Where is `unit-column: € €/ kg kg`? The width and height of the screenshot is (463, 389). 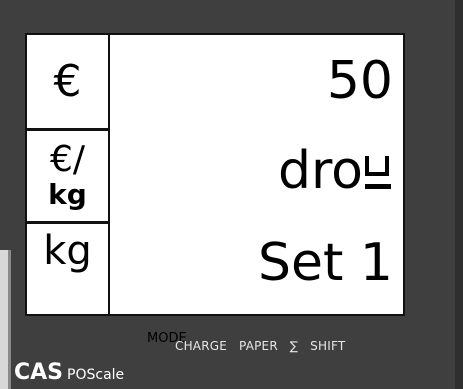
unit-column: € €/ kg kg is located at coordinates (68, 174).